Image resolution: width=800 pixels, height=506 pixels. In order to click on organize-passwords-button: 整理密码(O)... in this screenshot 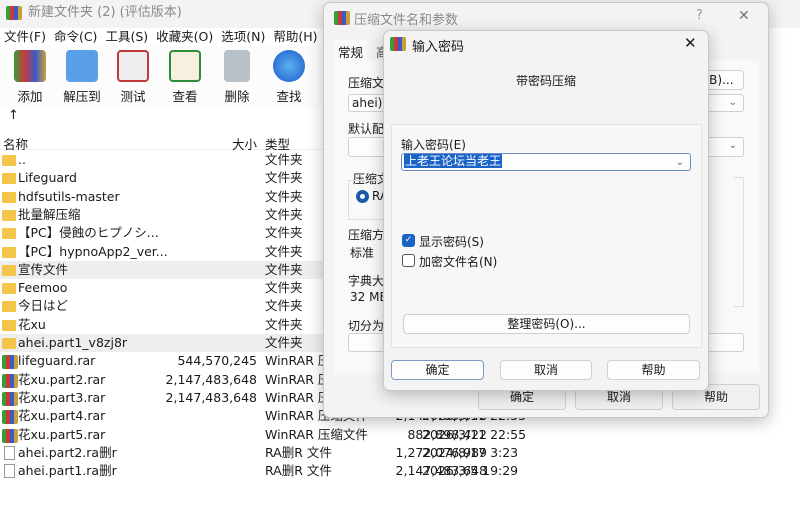, I will do `click(546, 324)`.